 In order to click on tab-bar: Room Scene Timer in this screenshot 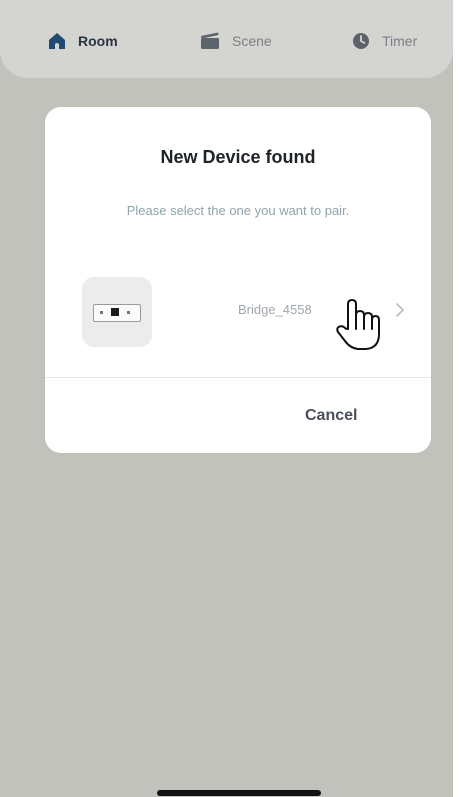, I will do `click(226, 39)`.